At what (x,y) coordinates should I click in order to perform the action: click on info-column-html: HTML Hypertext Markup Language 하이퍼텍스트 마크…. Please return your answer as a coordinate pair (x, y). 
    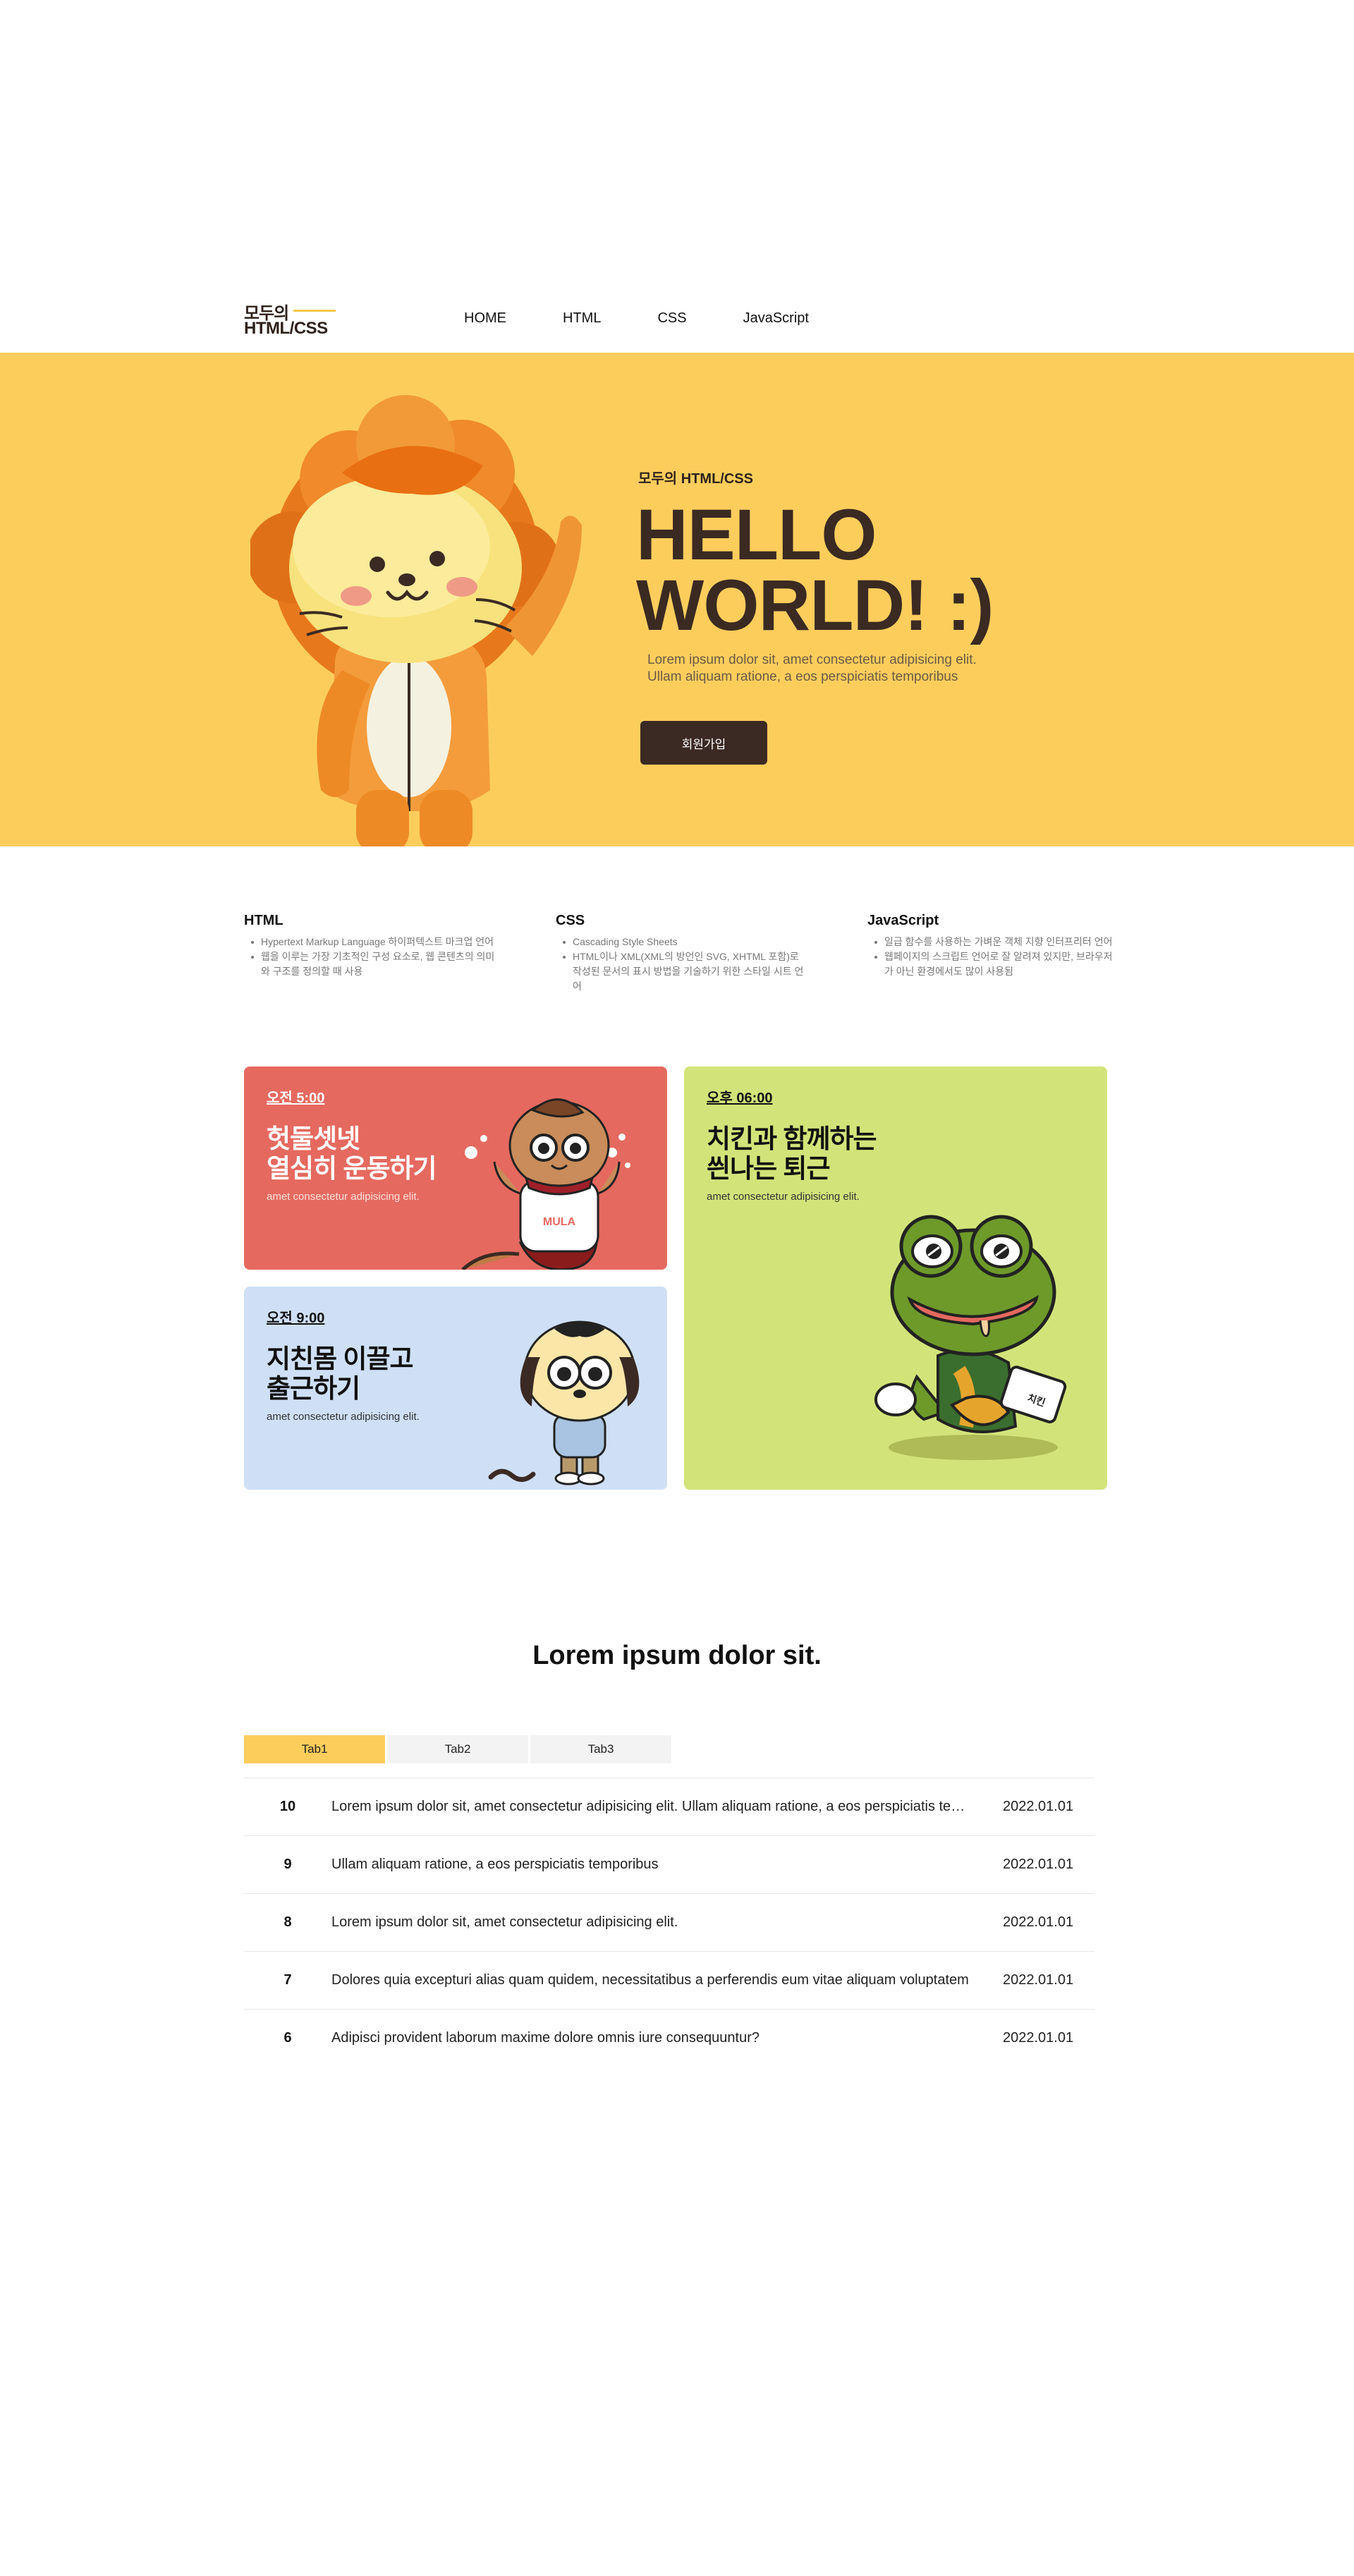
    Looking at the image, I should click on (371, 946).